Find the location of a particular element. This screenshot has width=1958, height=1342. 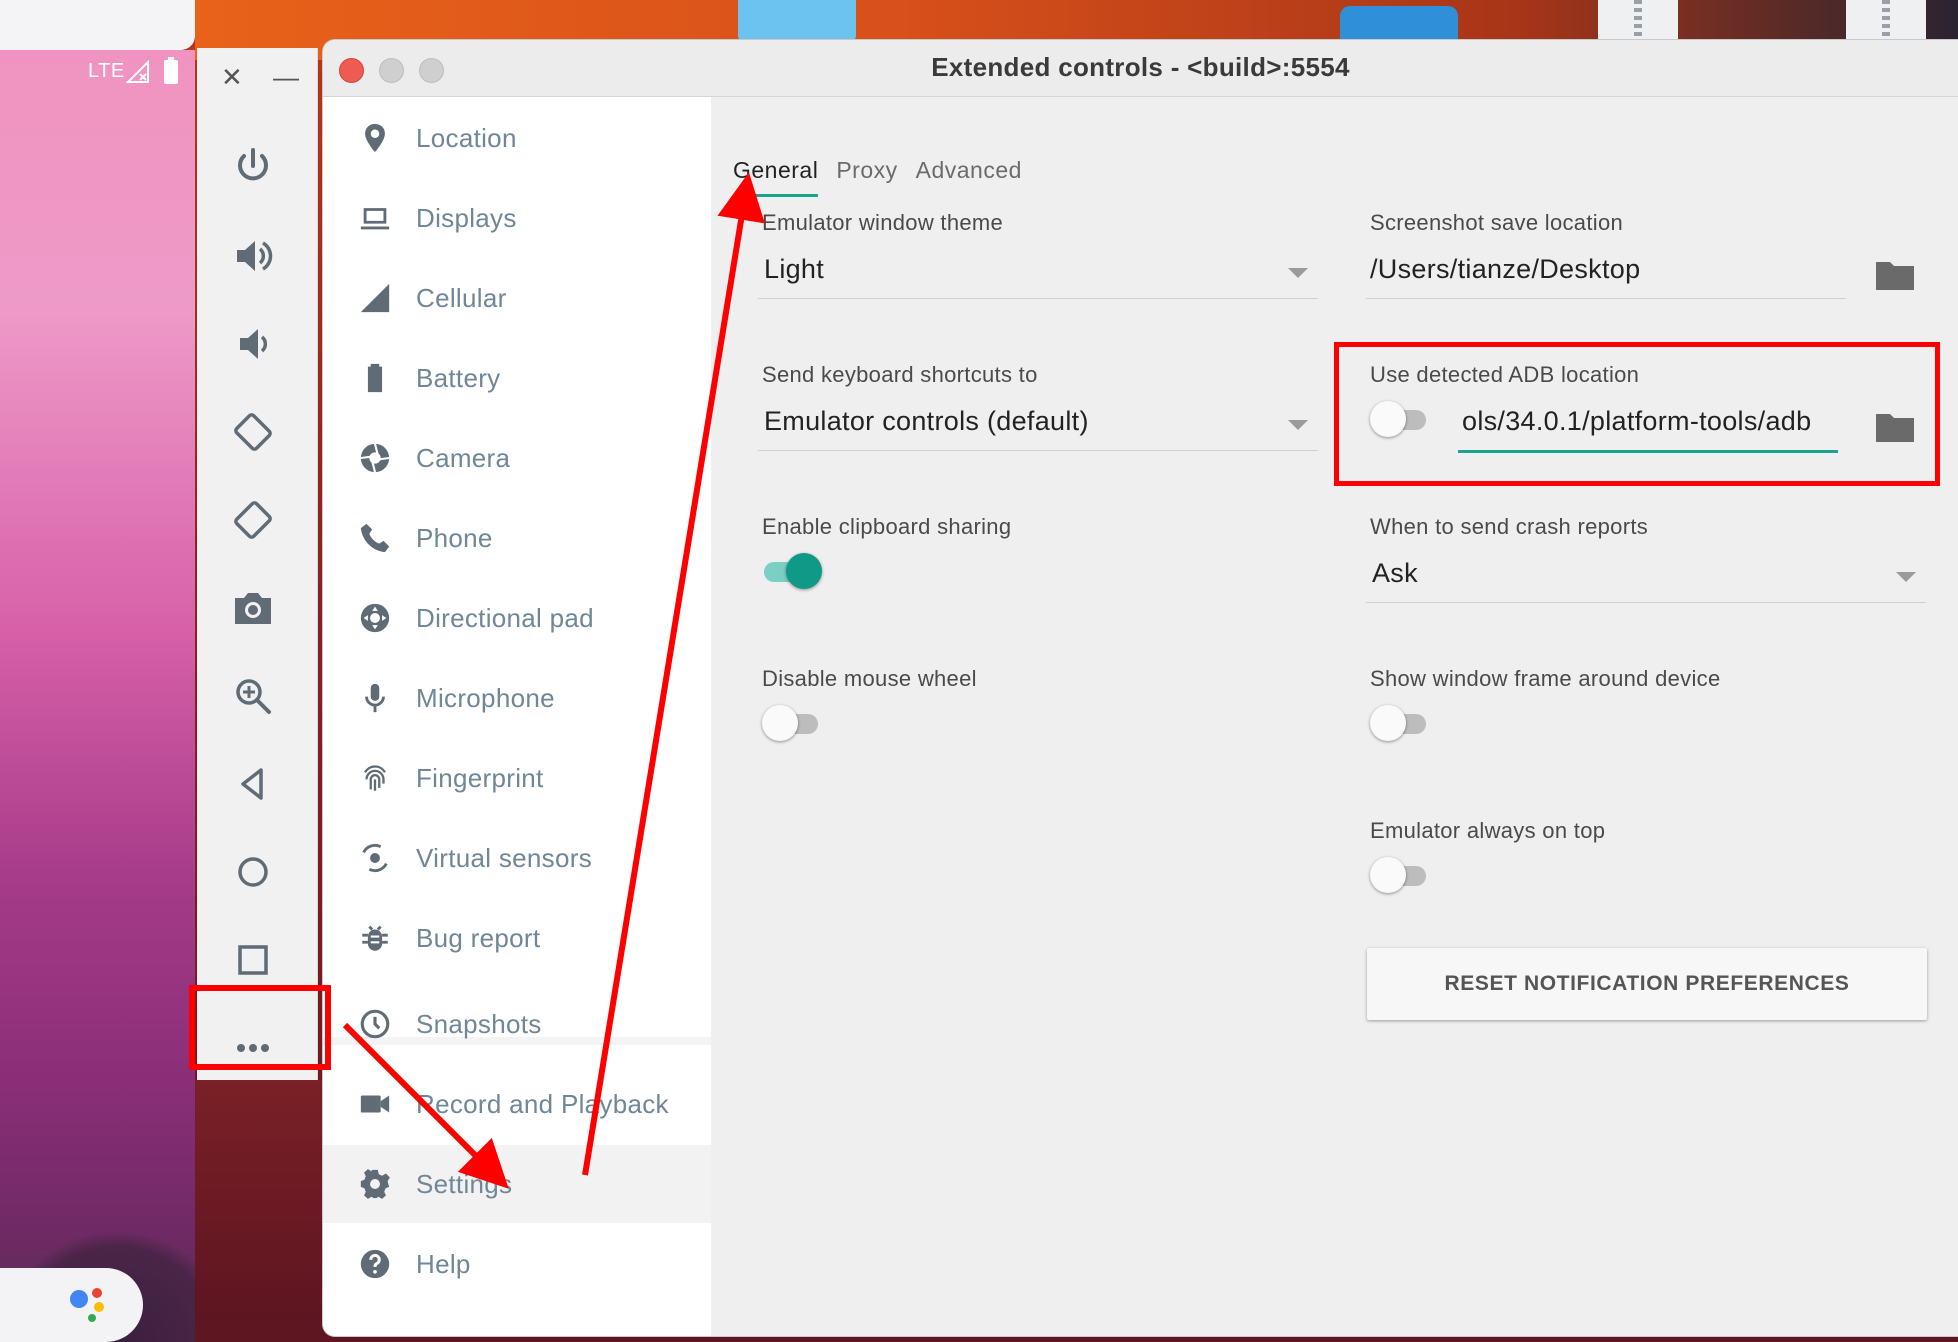

clipboard-toggle is located at coordinates (791, 571).